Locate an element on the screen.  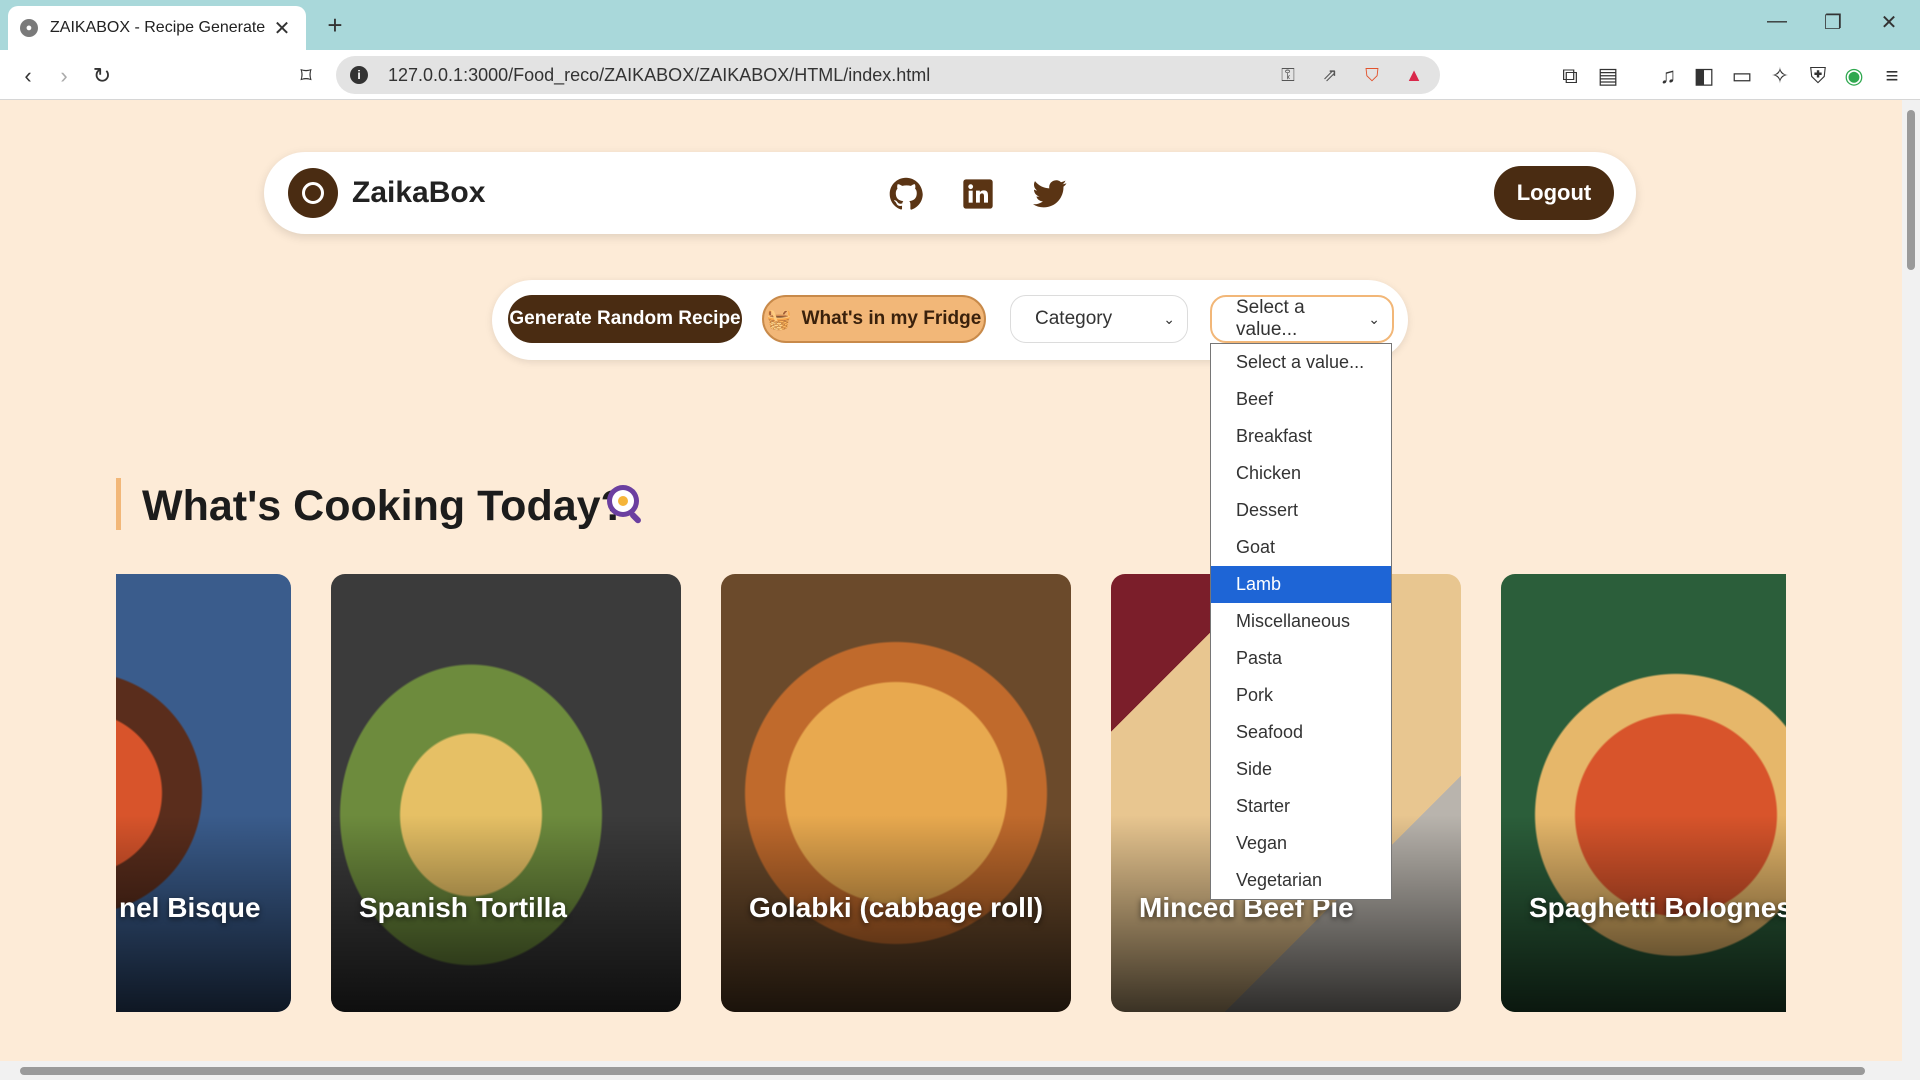
tab-title: ZAIKABOX - Recipe Generate is located at coordinates (158, 27).